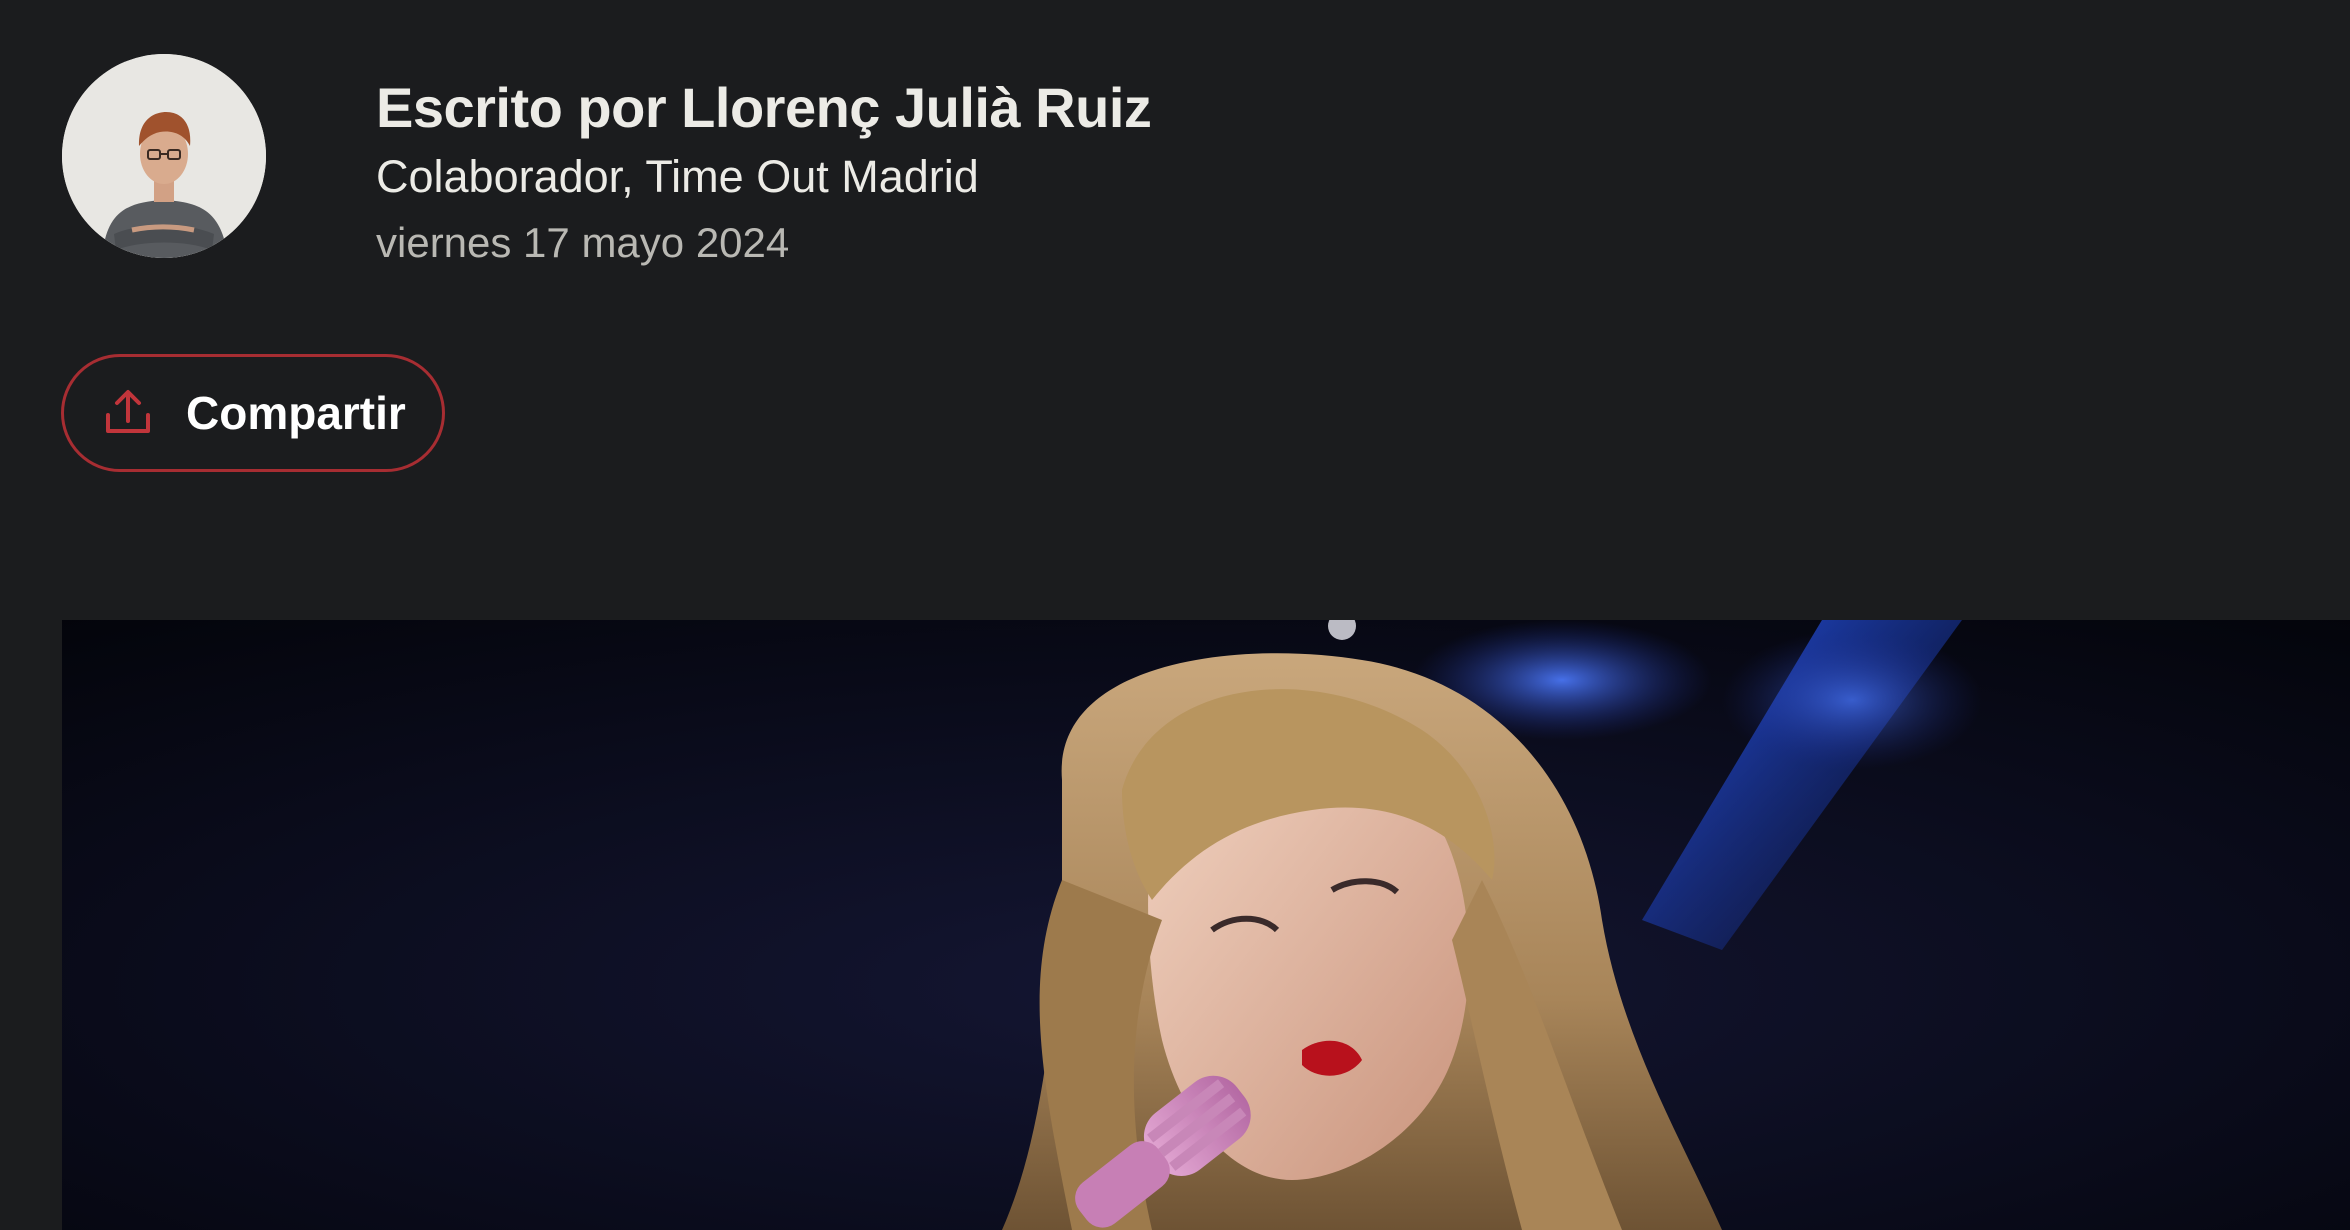 The height and width of the screenshot is (1230, 2350). Describe the element at coordinates (128, 411) in the screenshot. I see `share-upload-icon` at that location.